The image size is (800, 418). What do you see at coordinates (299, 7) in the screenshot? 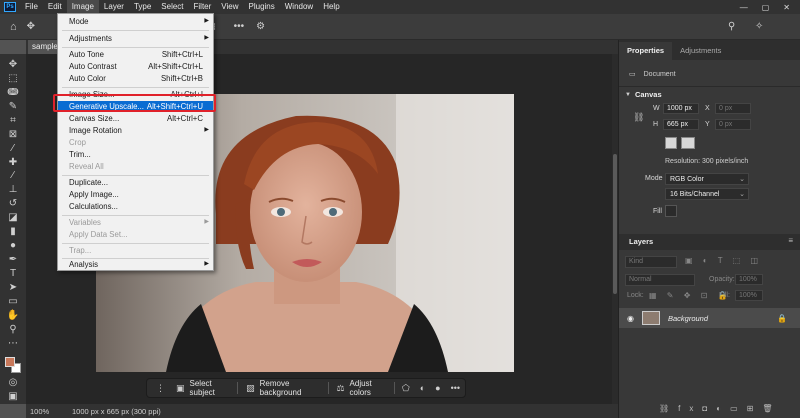
I see `menu-window: Window` at bounding box center [299, 7].